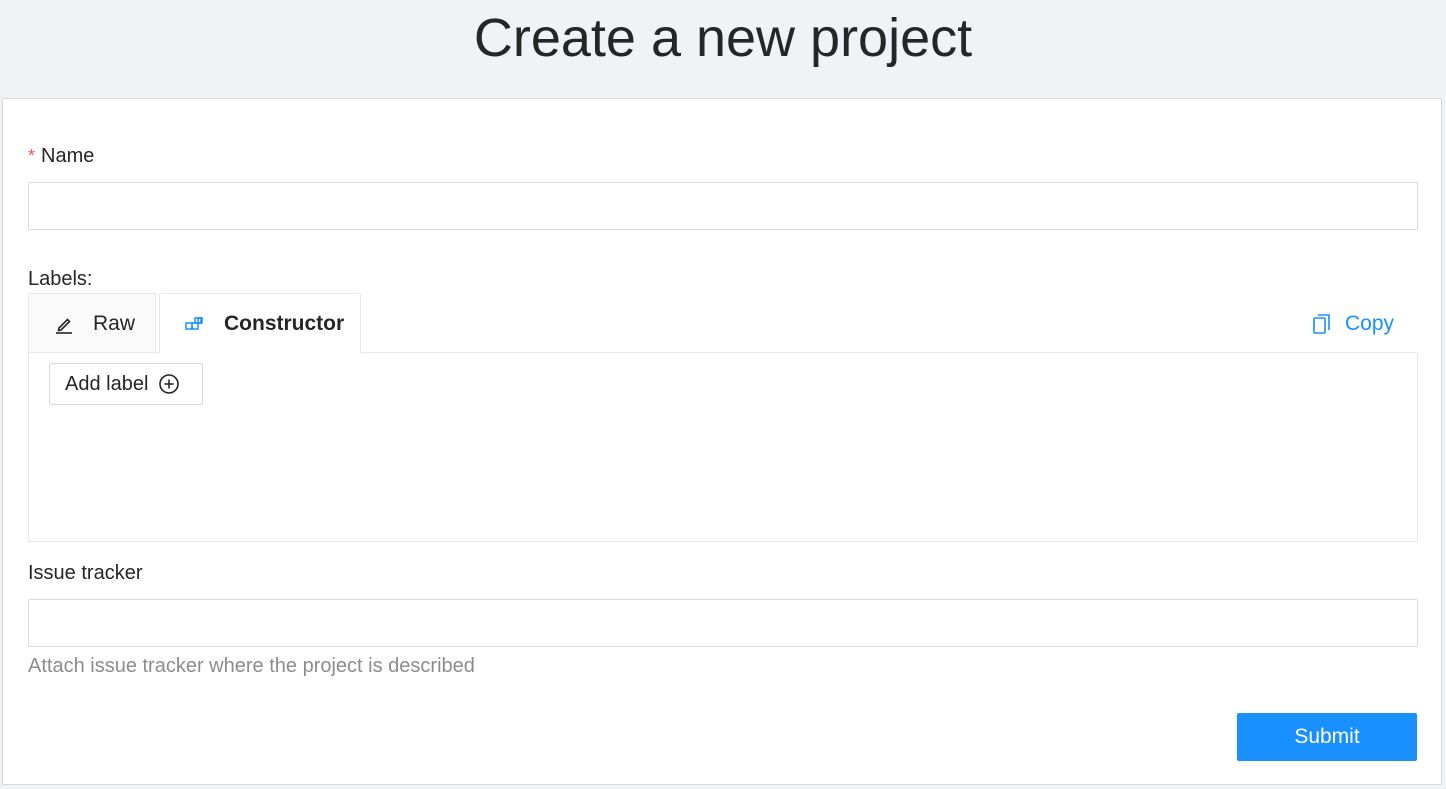 This screenshot has width=1446, height=789. Describe the element at coordinates (60, 279) in the screenshot. I see `labels-label: Labels:` at that location.